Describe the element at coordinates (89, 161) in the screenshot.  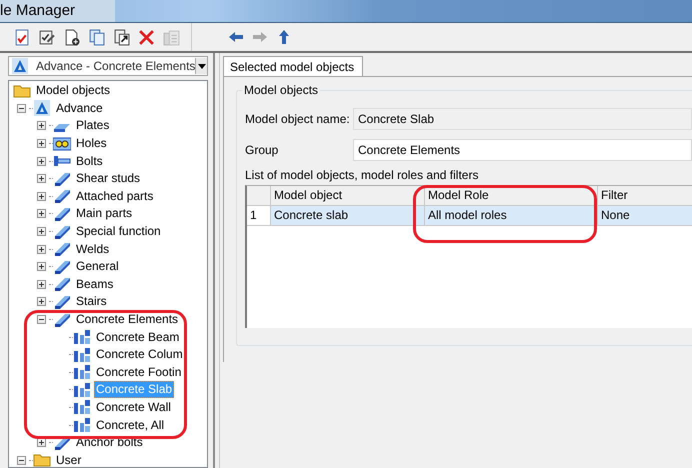
I see `tree-item: Bolts` at that location.